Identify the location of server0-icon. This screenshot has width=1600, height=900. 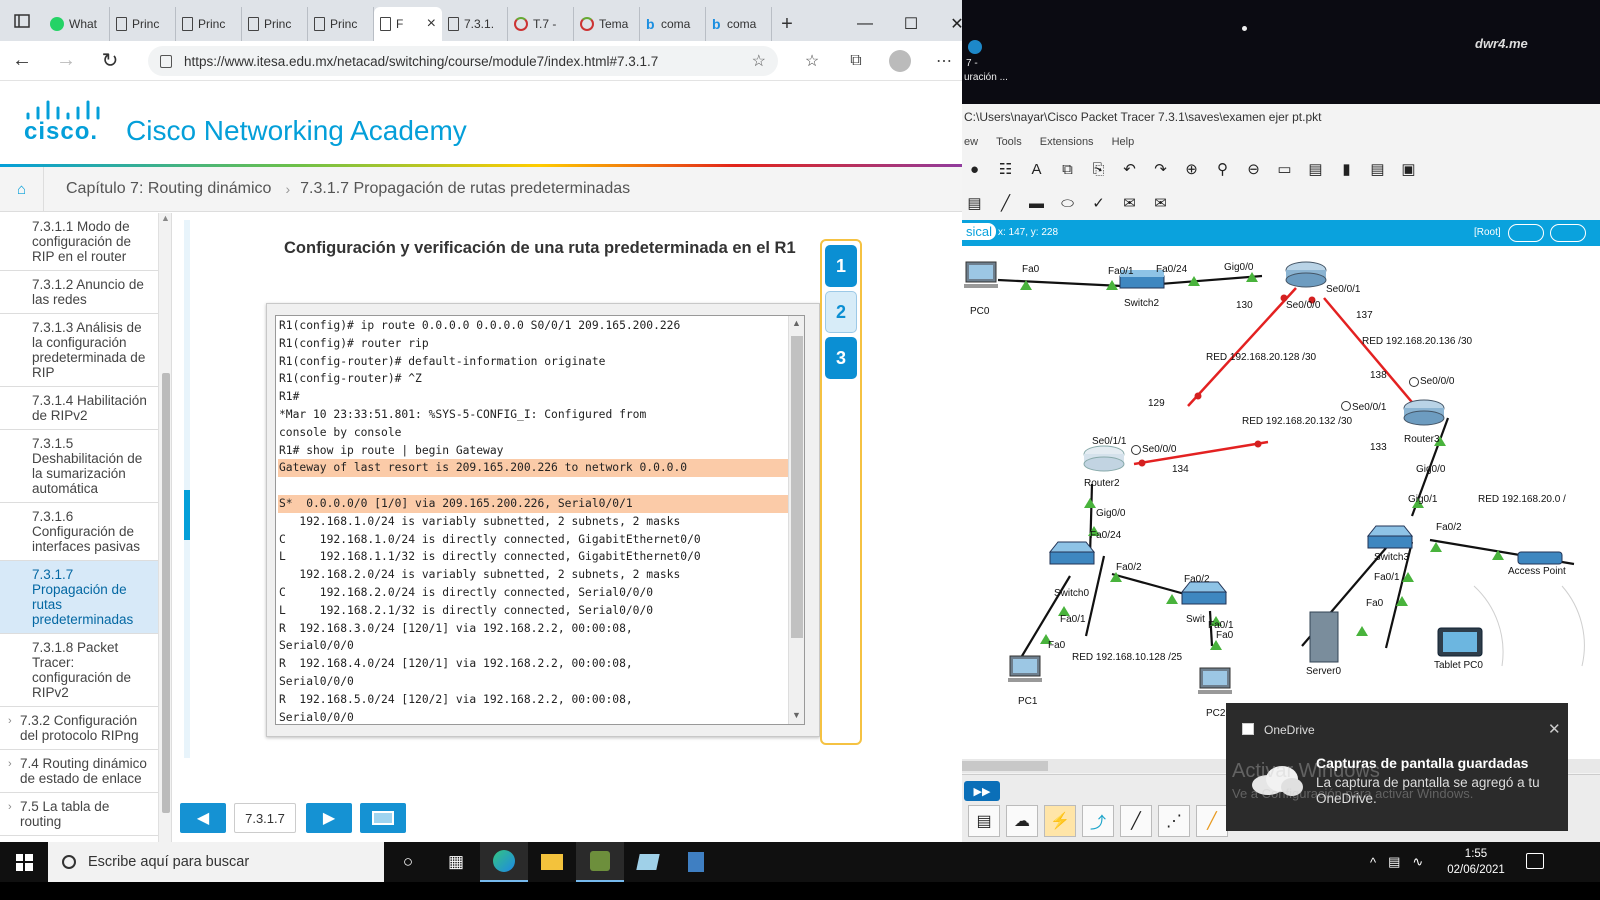
(1324, 637).